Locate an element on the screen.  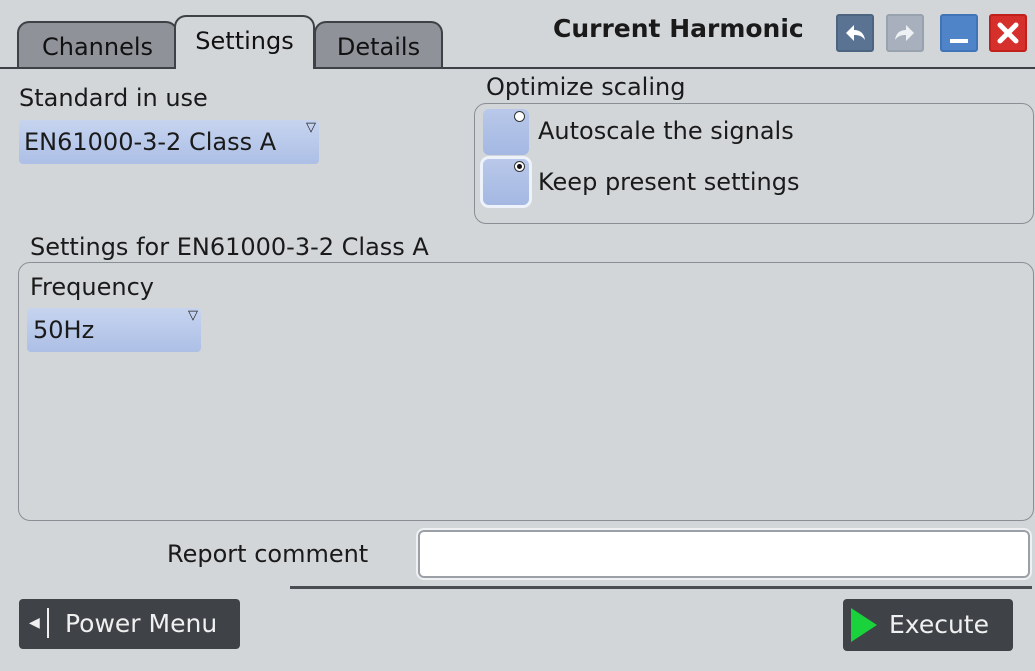
standard-dropdown: EN61000-3-2 Class A ▽ is located at coordinates (169, 142).